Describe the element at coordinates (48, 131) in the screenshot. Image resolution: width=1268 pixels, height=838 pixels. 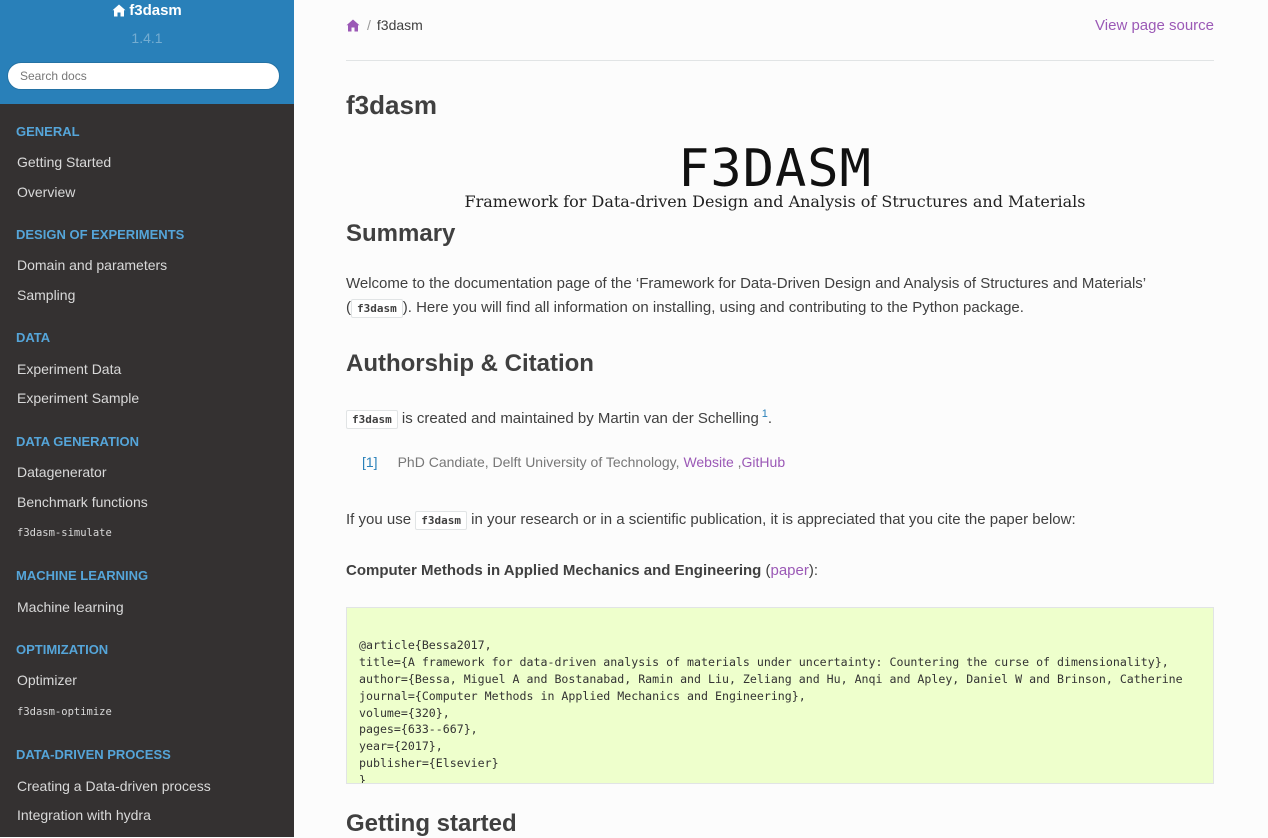
I see `caption-general: GENERAL` at that location.